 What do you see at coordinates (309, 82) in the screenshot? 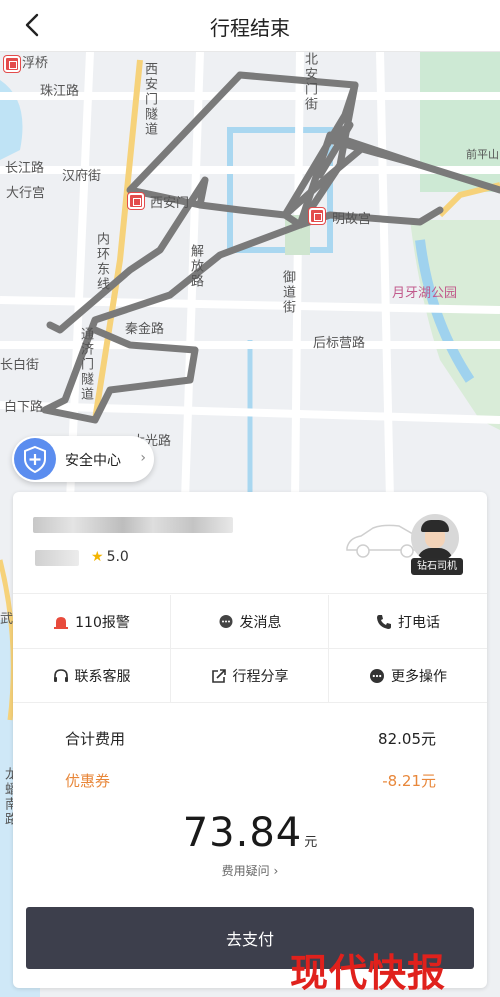
I see `map-label: 北安门街` at bounding box center [309, 82].